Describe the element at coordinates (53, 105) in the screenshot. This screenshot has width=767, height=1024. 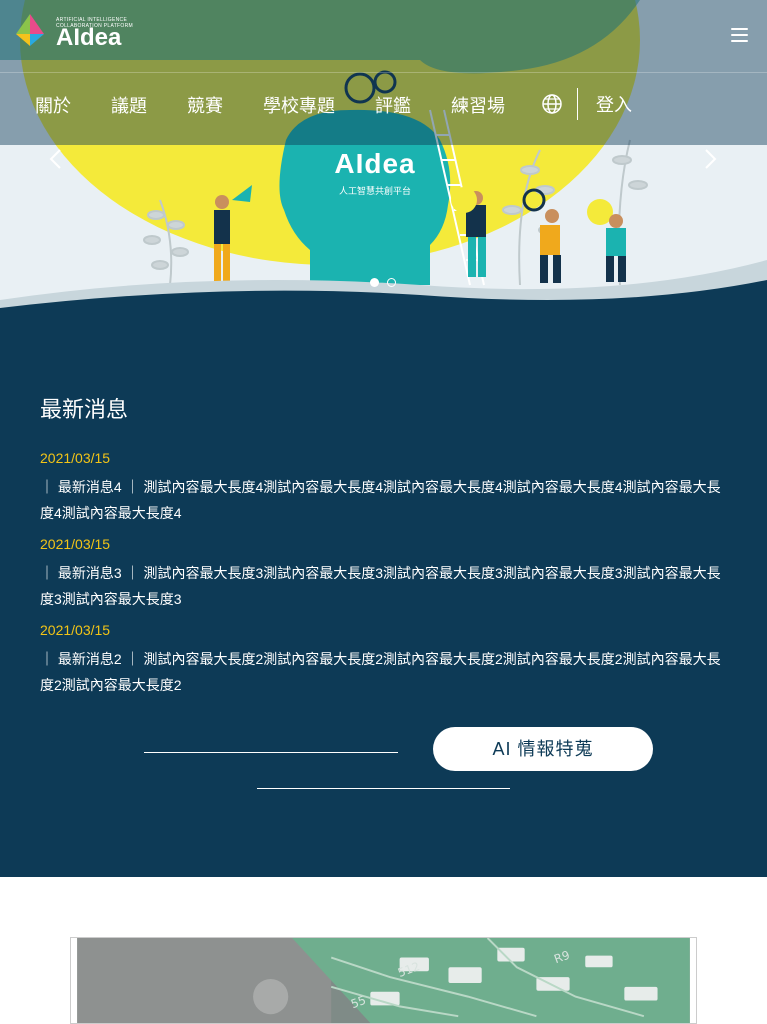
I see `nav-item-about: 關於` at that location.